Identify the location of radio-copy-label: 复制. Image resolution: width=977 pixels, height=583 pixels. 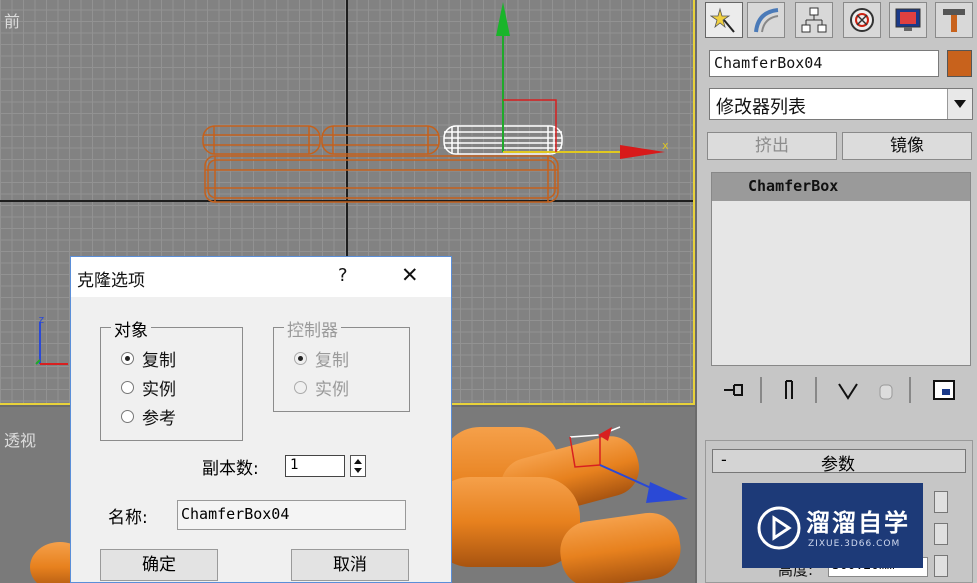
(159, 361).